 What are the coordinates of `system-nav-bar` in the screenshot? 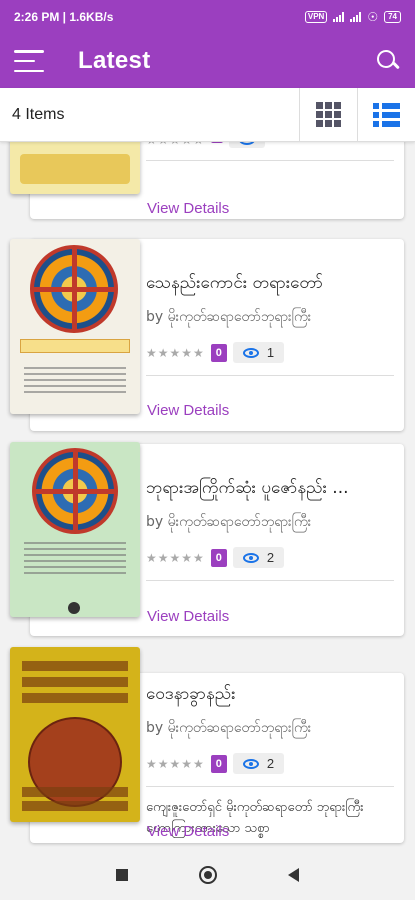 It's located at (207, 875).